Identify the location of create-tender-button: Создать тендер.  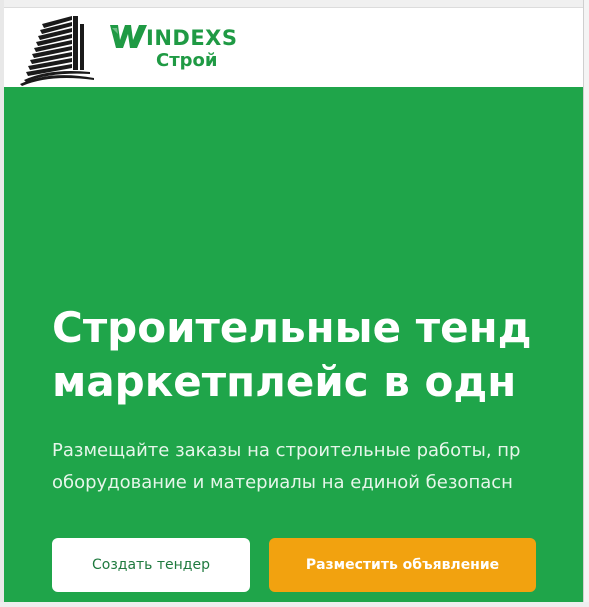
(151, 565).